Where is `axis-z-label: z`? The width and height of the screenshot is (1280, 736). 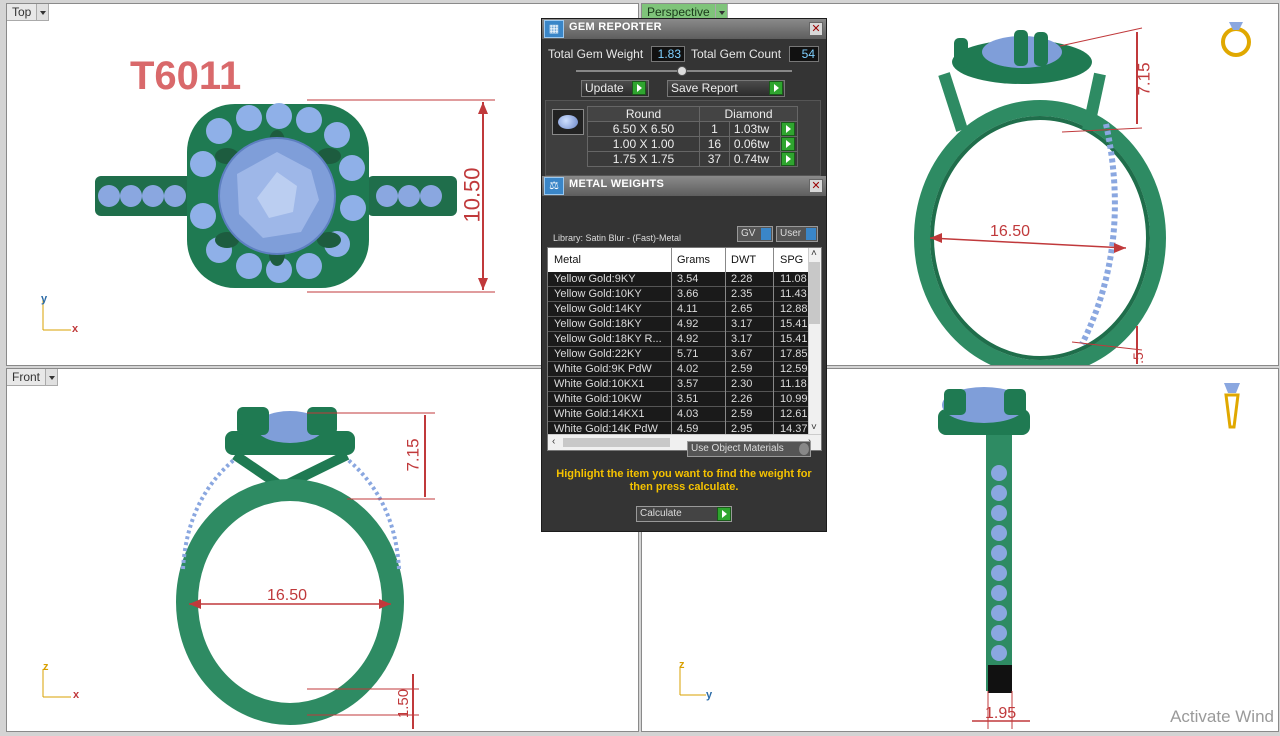 axis-z-label: z is located at coordinates (46, 667).